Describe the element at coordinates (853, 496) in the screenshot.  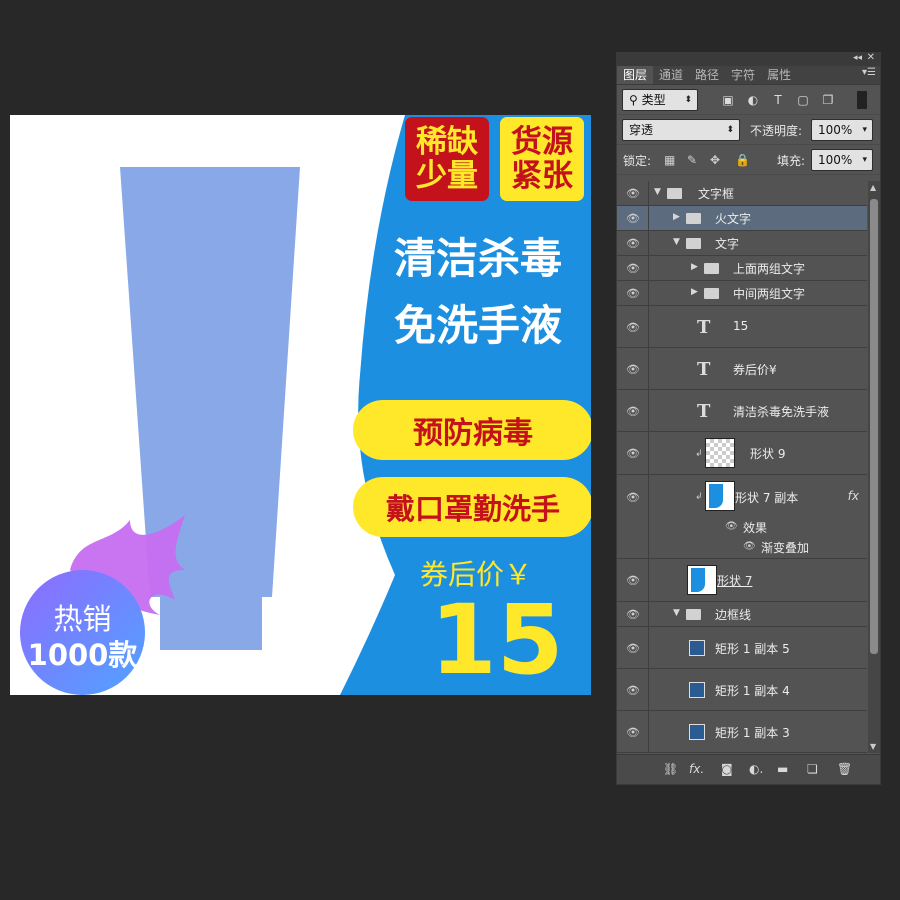
I see `fx-icon: fx` at that location.